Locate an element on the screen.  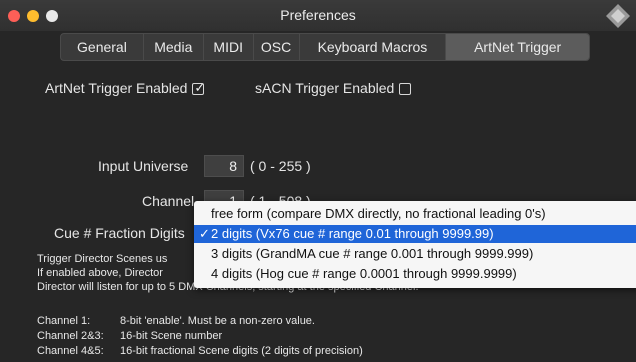
artnet-enable-checkbox: ✓ is located at coordinates (199, 87).